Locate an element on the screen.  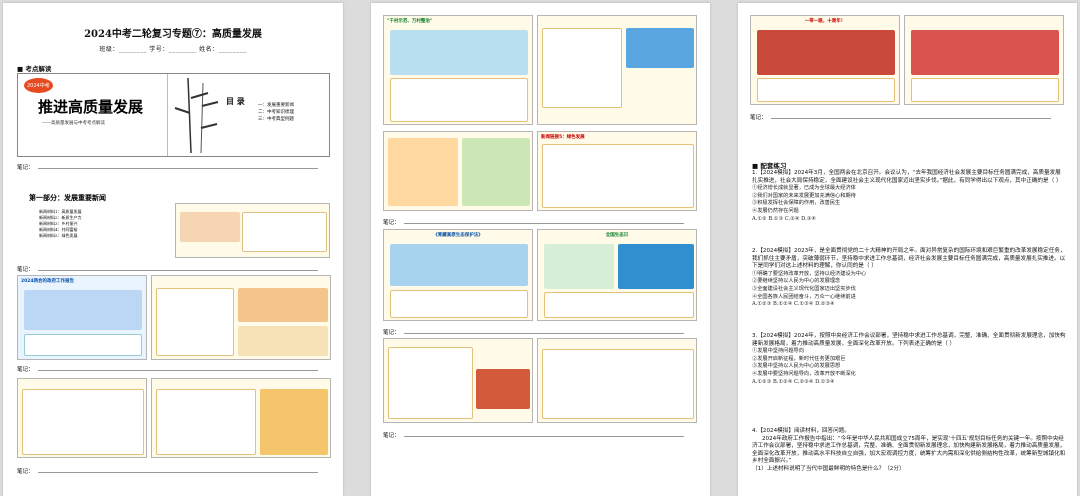
toc-title: 目 录 is located at coordinates (235, 101).